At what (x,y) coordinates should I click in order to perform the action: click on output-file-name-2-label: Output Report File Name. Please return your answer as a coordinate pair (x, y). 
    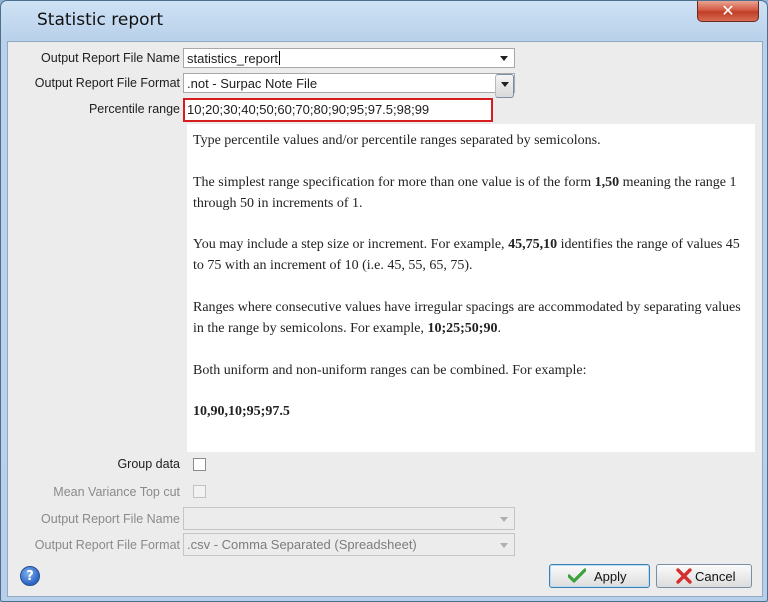
    Looking at the image, I should click on (110, 519).